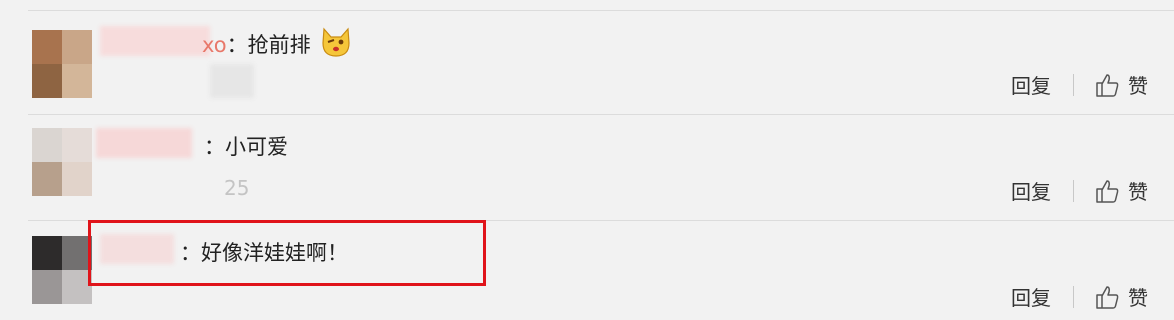  What do you see at coordinates (246, 147) in the screenshot?
I see `comment-text: ：小可爱` at bounding box center [246, 147].